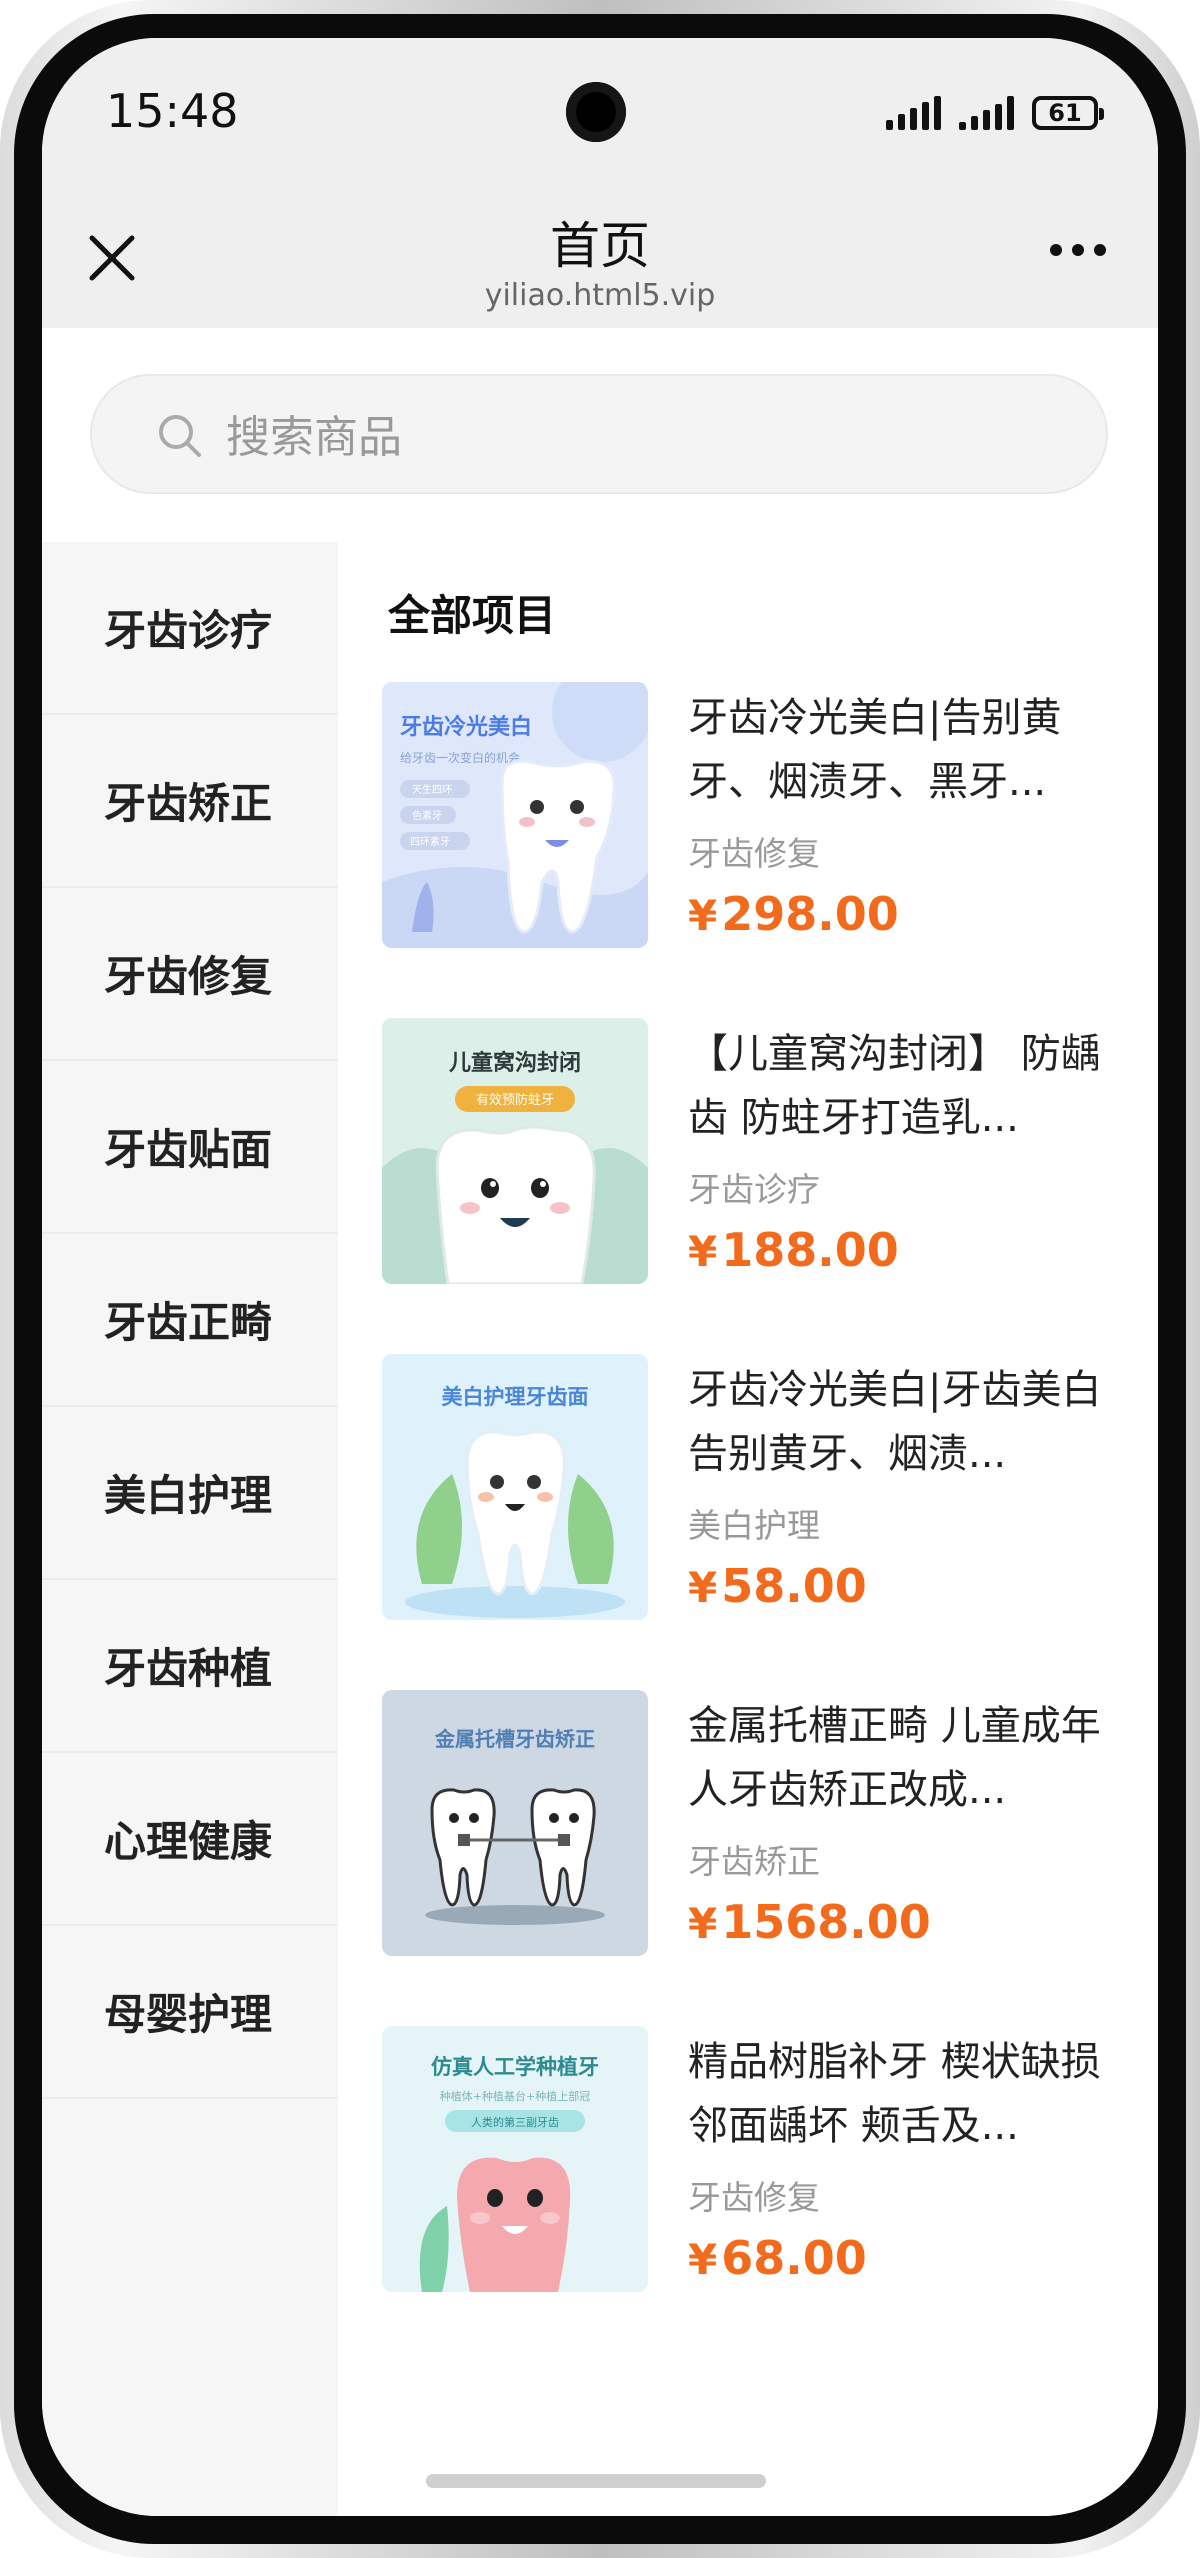  What do you see at coordinates (600, 295) in the screenshot?
I see `page-url: yiliao.html5.vip` at bounding box center [600, 295].